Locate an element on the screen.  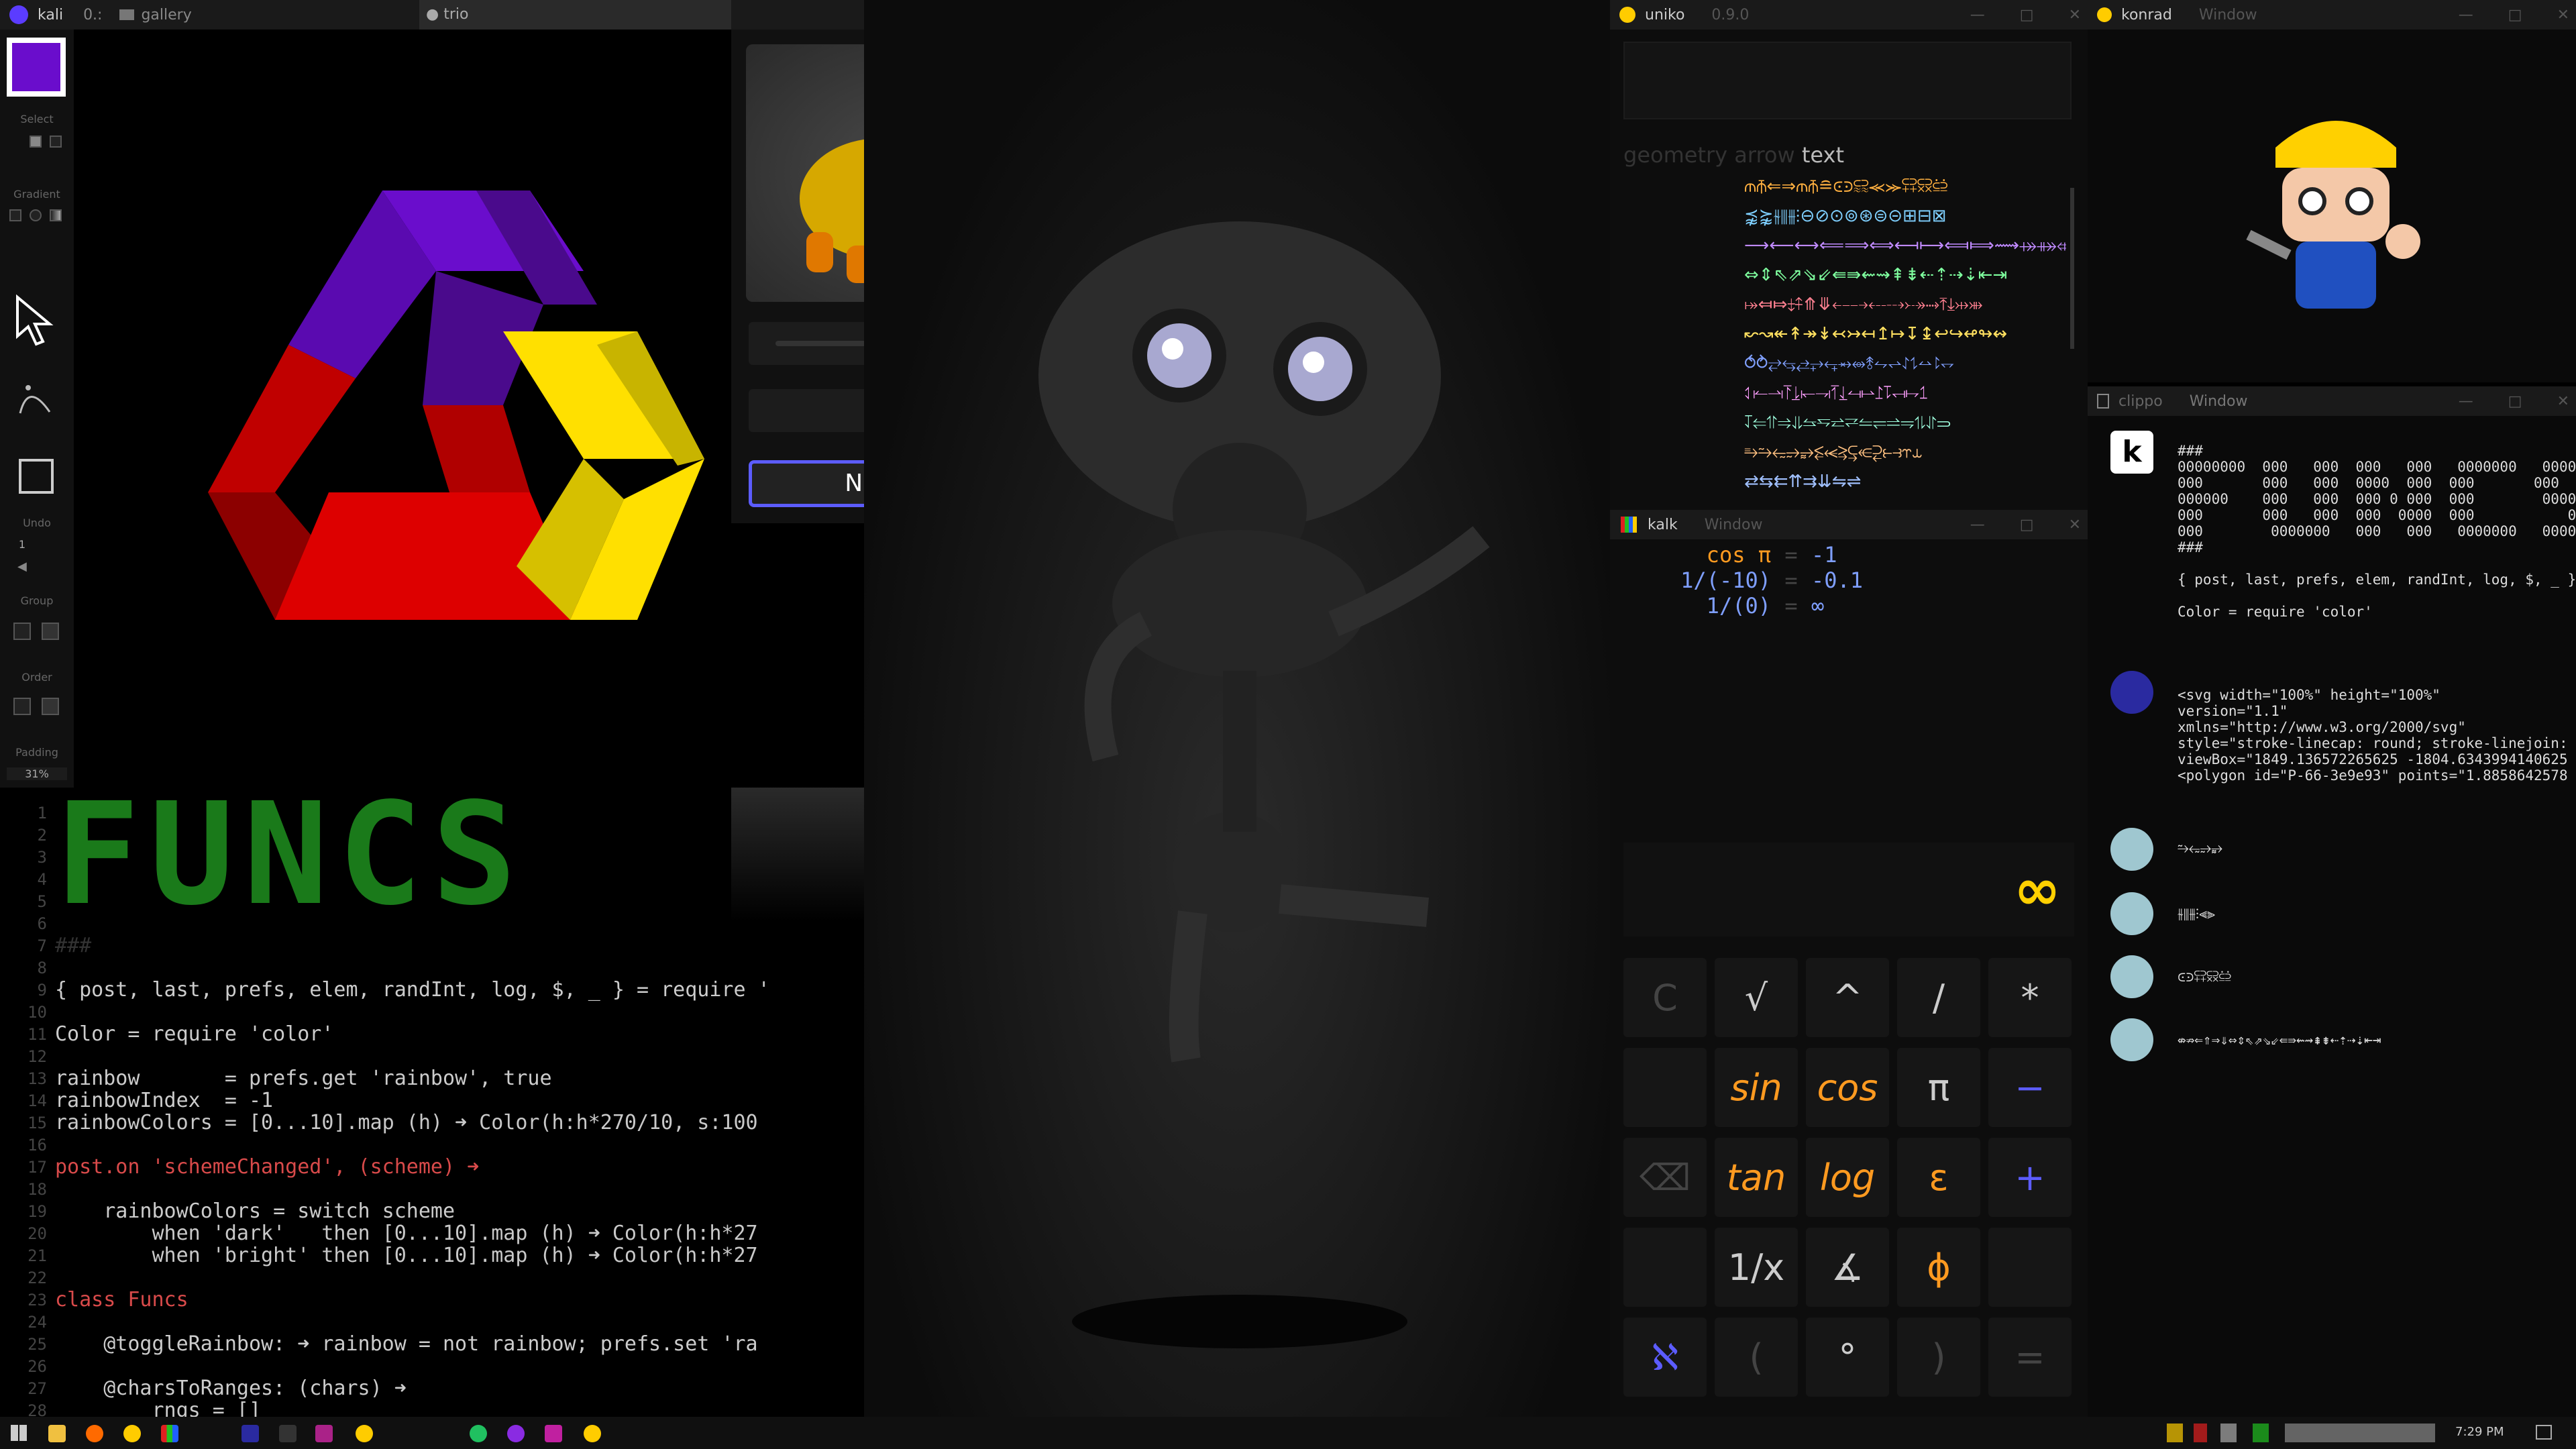
calc-key: 1/x is located at coordinates (1756, 1267).